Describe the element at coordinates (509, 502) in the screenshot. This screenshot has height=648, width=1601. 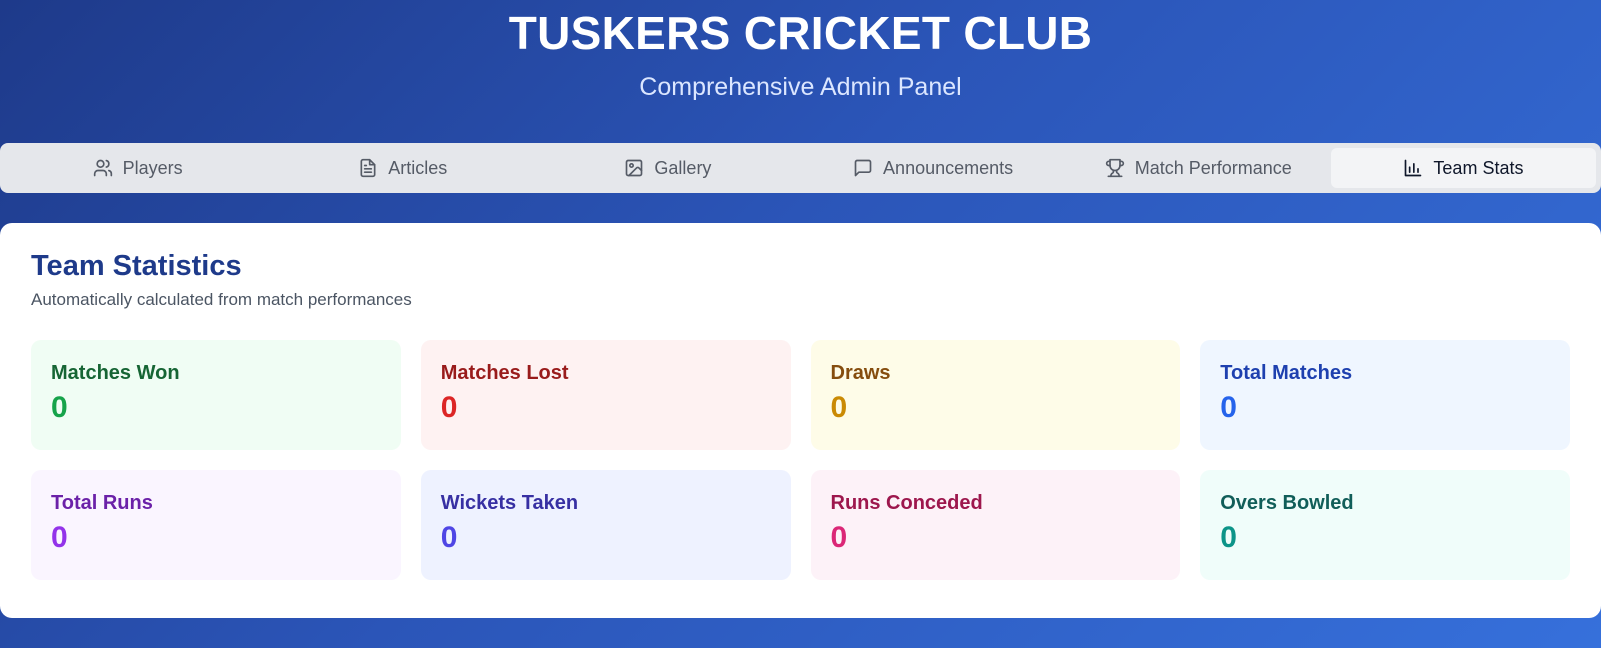
I see `stat-label: Wickets Taken` at that location.